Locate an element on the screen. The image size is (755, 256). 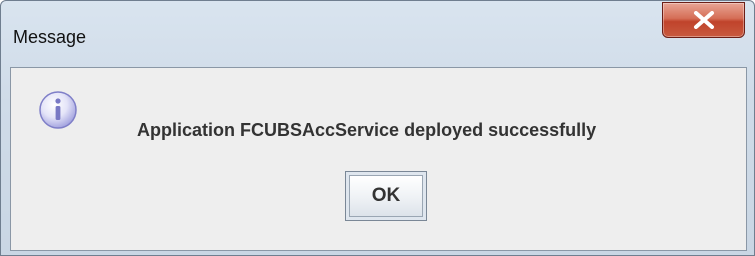
info-icon is located at coordinates (58, 110).